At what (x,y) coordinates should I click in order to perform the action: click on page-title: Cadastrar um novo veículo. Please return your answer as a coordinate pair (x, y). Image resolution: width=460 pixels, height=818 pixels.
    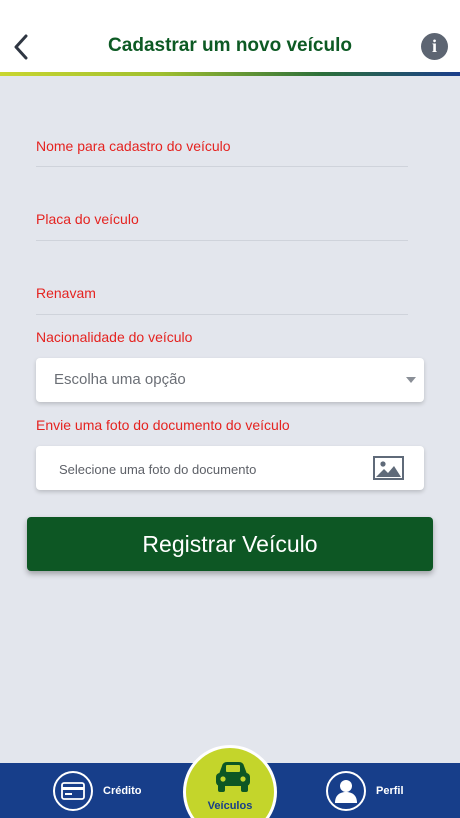
    Looking at the image, I should click on (230, 45).